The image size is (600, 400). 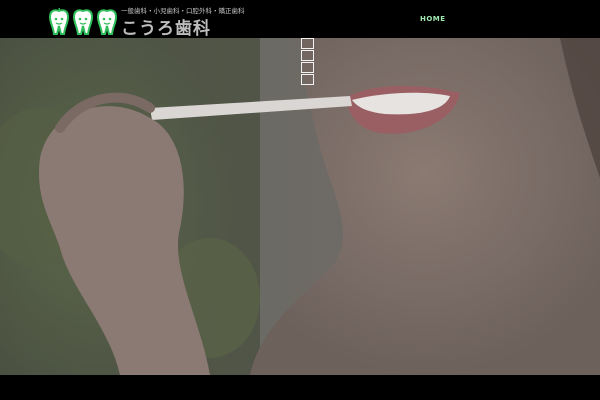 What do you see at coordinates (300, 387) in the screenshot?
I see `footer-bar` at bounding box center [300, 387].